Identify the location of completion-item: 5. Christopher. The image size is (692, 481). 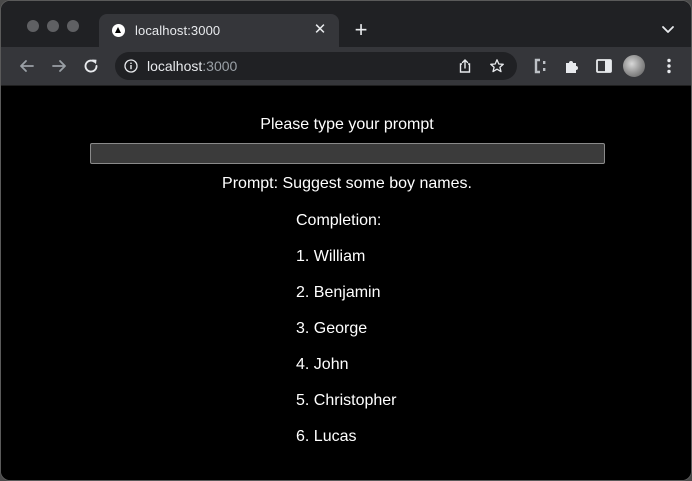
(346, 400).